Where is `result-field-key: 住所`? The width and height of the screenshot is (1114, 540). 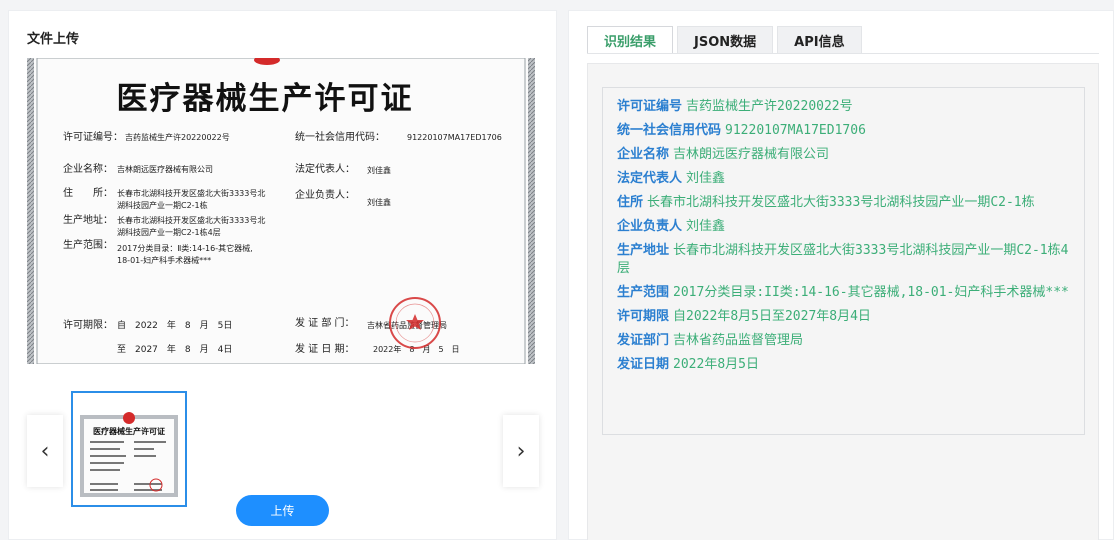
result-field-key: 住所 is located at coordinates (630, 202).